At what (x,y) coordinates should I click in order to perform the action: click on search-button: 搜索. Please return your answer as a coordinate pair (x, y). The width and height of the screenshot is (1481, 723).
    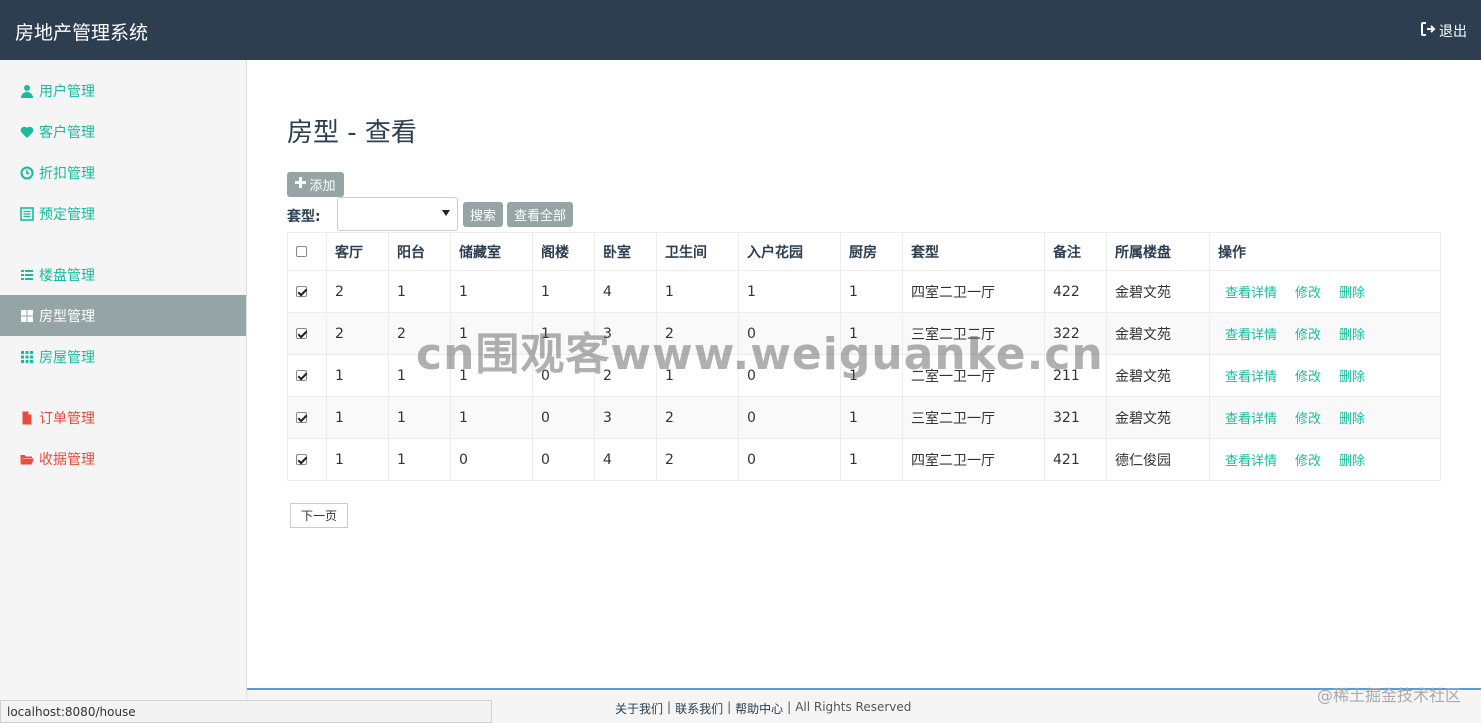
    Looking at the image, I should click on (483, 214).